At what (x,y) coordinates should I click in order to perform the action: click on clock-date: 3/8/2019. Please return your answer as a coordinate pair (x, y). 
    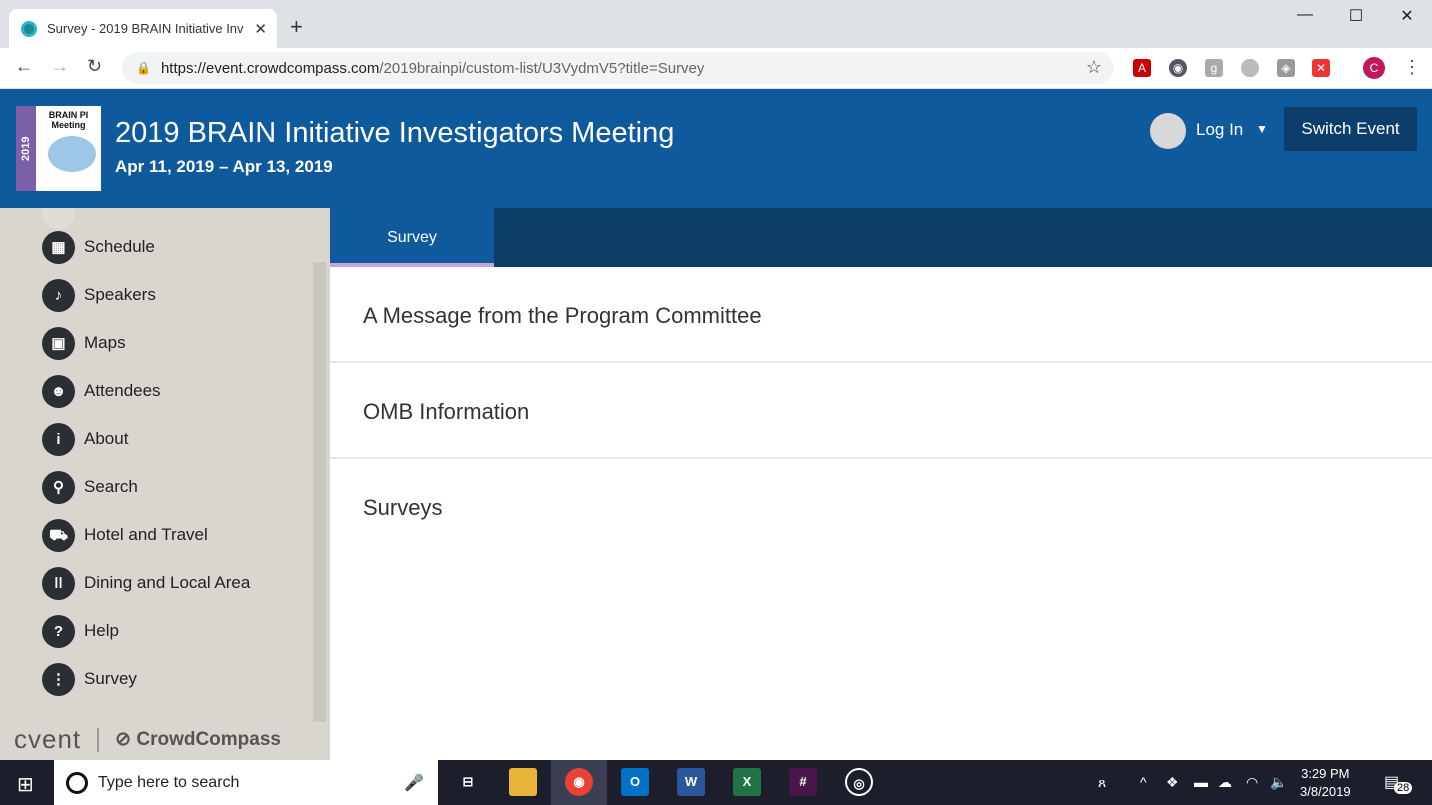
    Looking at the image, I should click on (1325, 791).